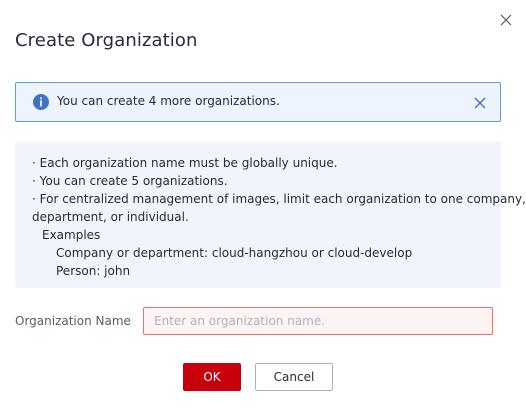 Image resolution: width=526 pixels, height=412 pixels. I want to click on info-banner: You can create 4 more organizations., so click(258, 102).